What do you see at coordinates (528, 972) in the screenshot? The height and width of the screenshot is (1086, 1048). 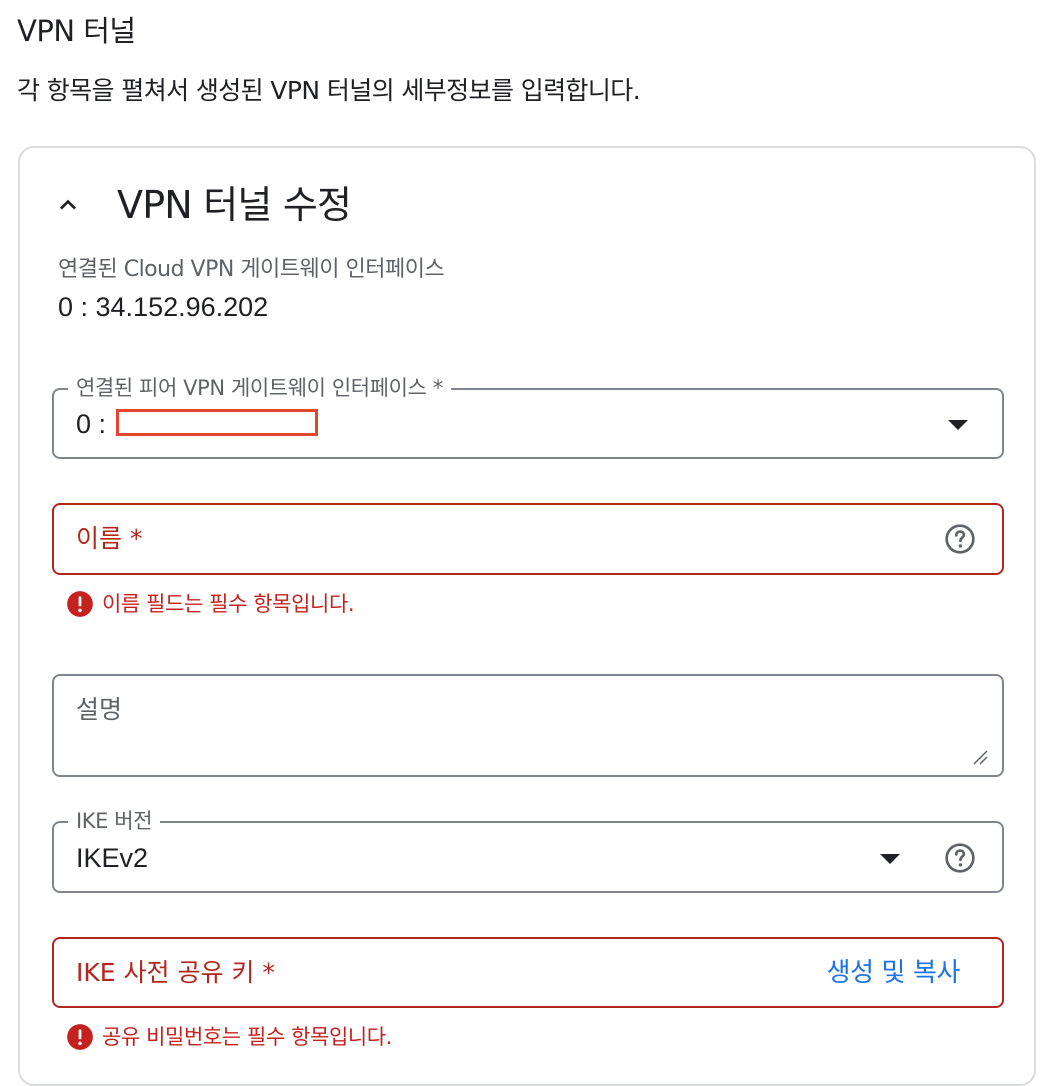 I see `ike-key-input: IKE 사전 공유 키 * 생성 및 복사` at bounding box center [528, 972].